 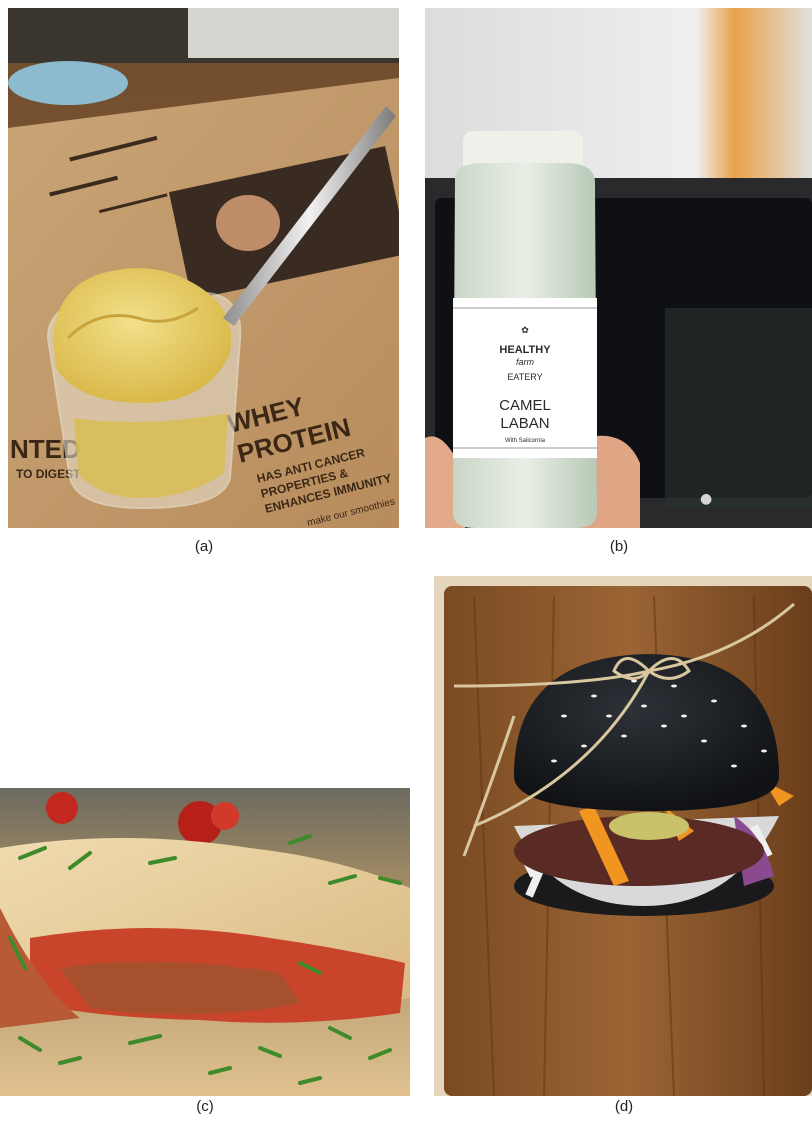 What do you see at coordinates (205, 942) in the screenshot?
I see `lasagna-image` at bounding box center [205, 942].